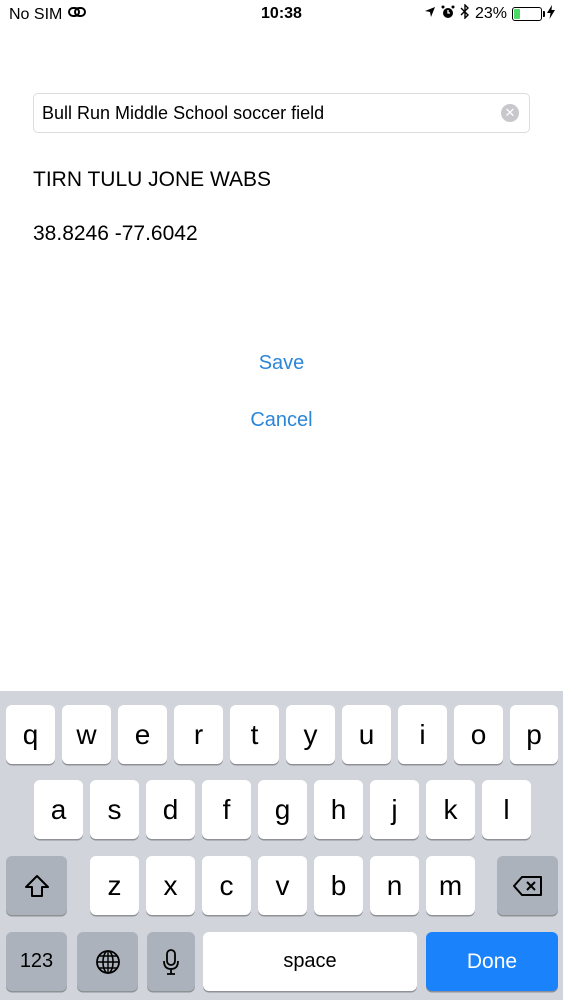  I want to click on shift-key, so click(36, 885).